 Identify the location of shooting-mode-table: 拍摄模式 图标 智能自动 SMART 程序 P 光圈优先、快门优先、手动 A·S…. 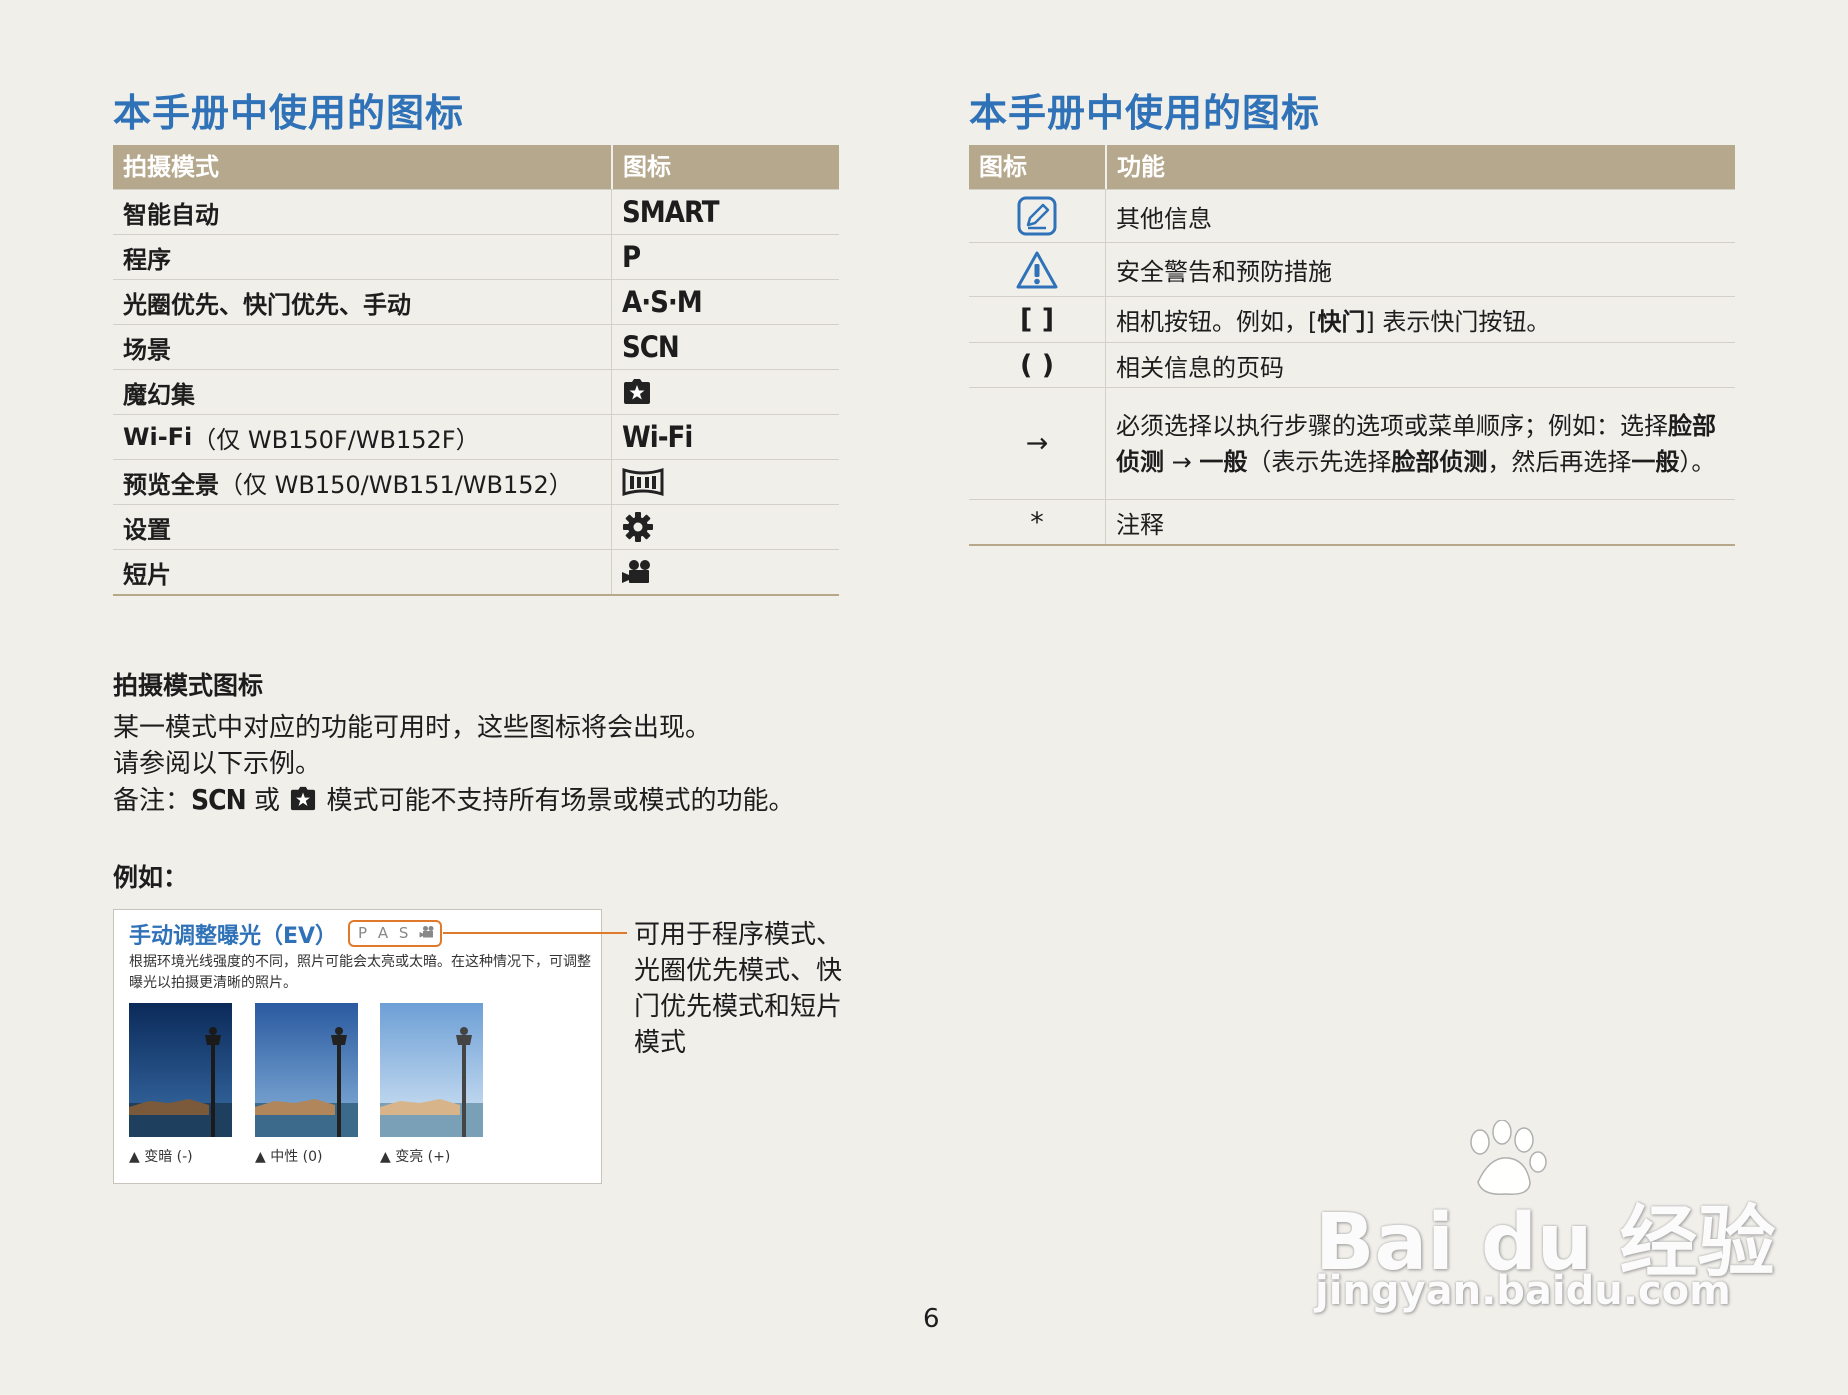
(476, 370).